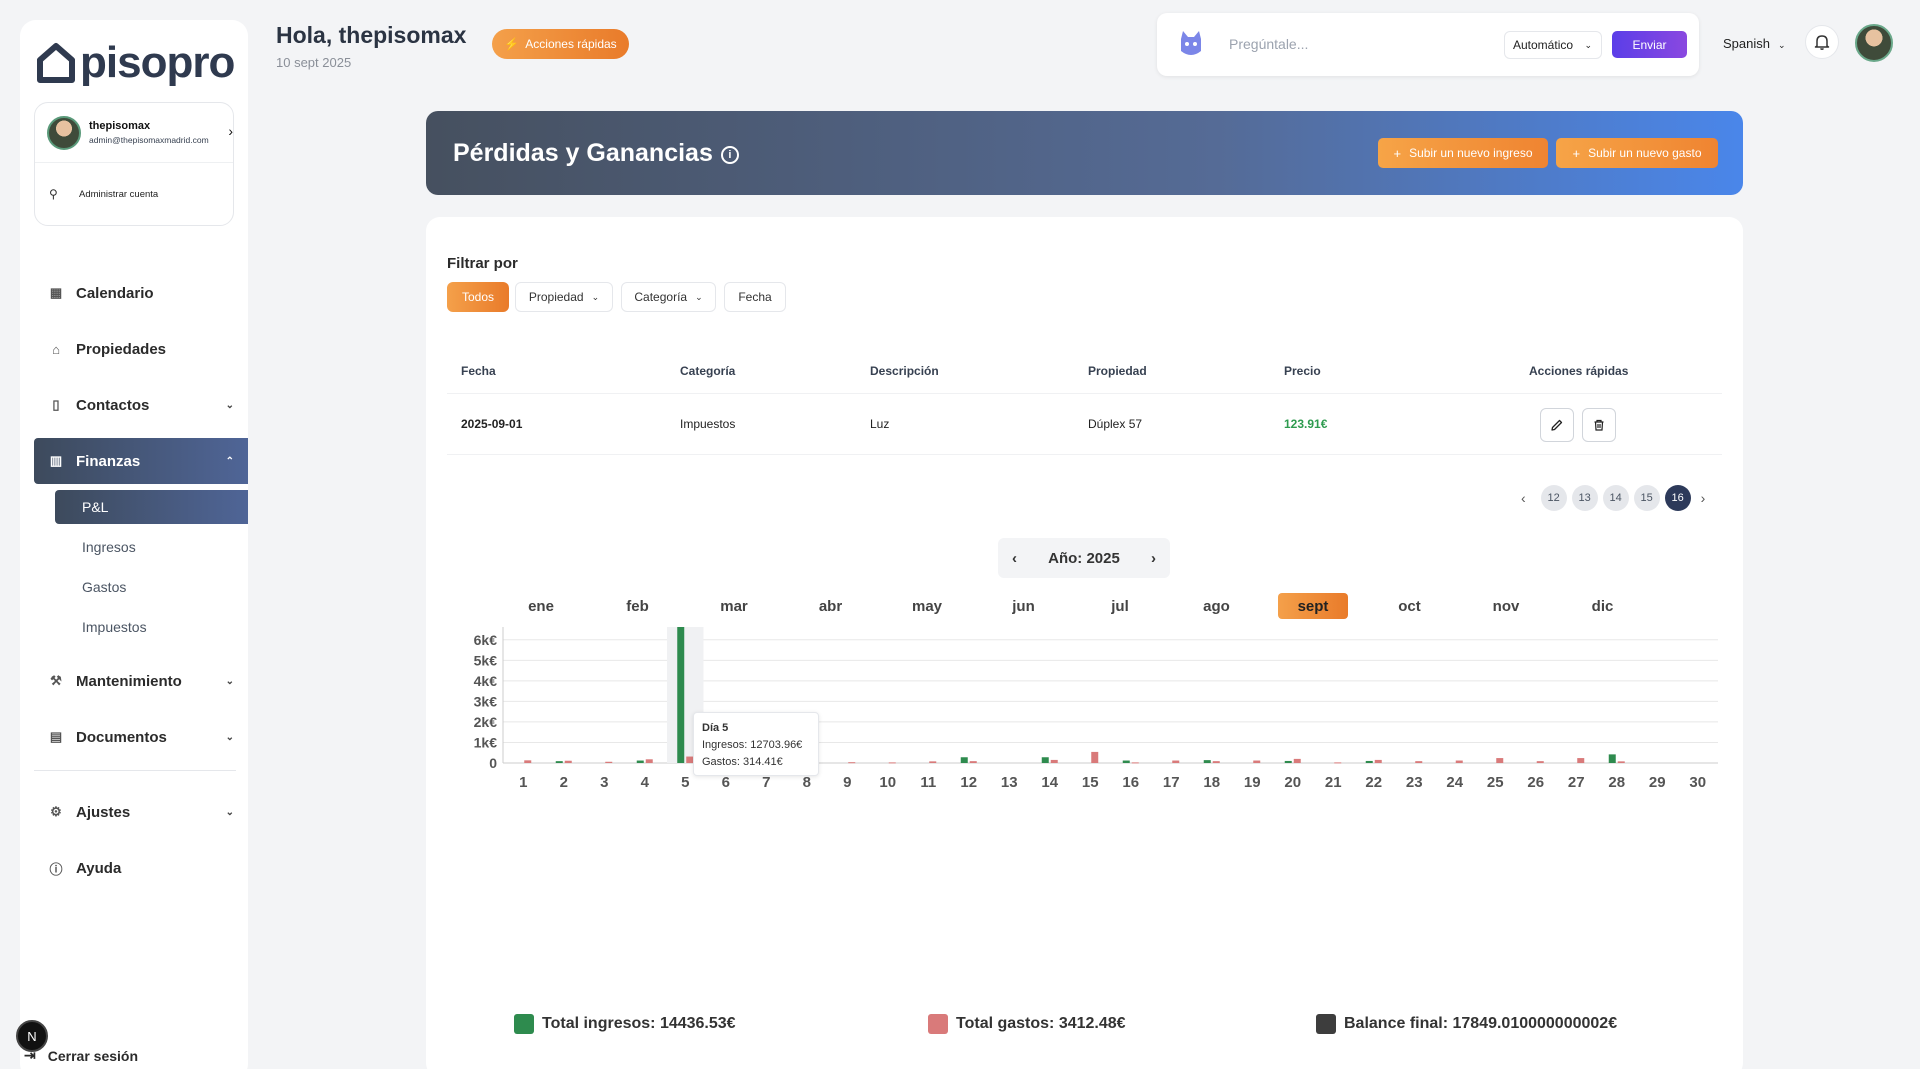 Image resolution: width=1920 pixels, height=1069 pixels. I want to click on subnav-item-ingresos: Ingresos, so click(151, 547).